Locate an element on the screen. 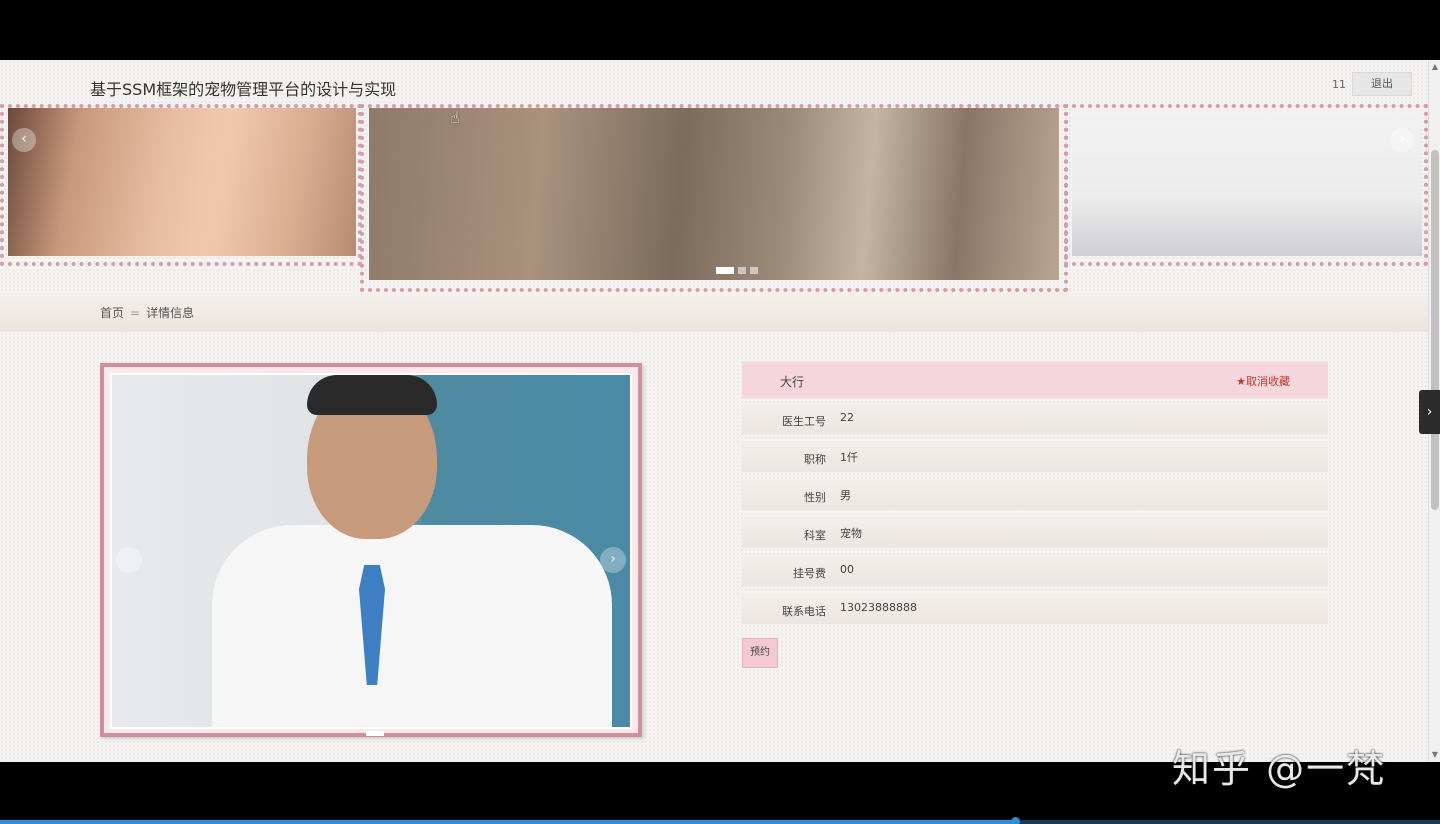  watermark: 知乎 @一梵 is located at coordinates (1279, 769).